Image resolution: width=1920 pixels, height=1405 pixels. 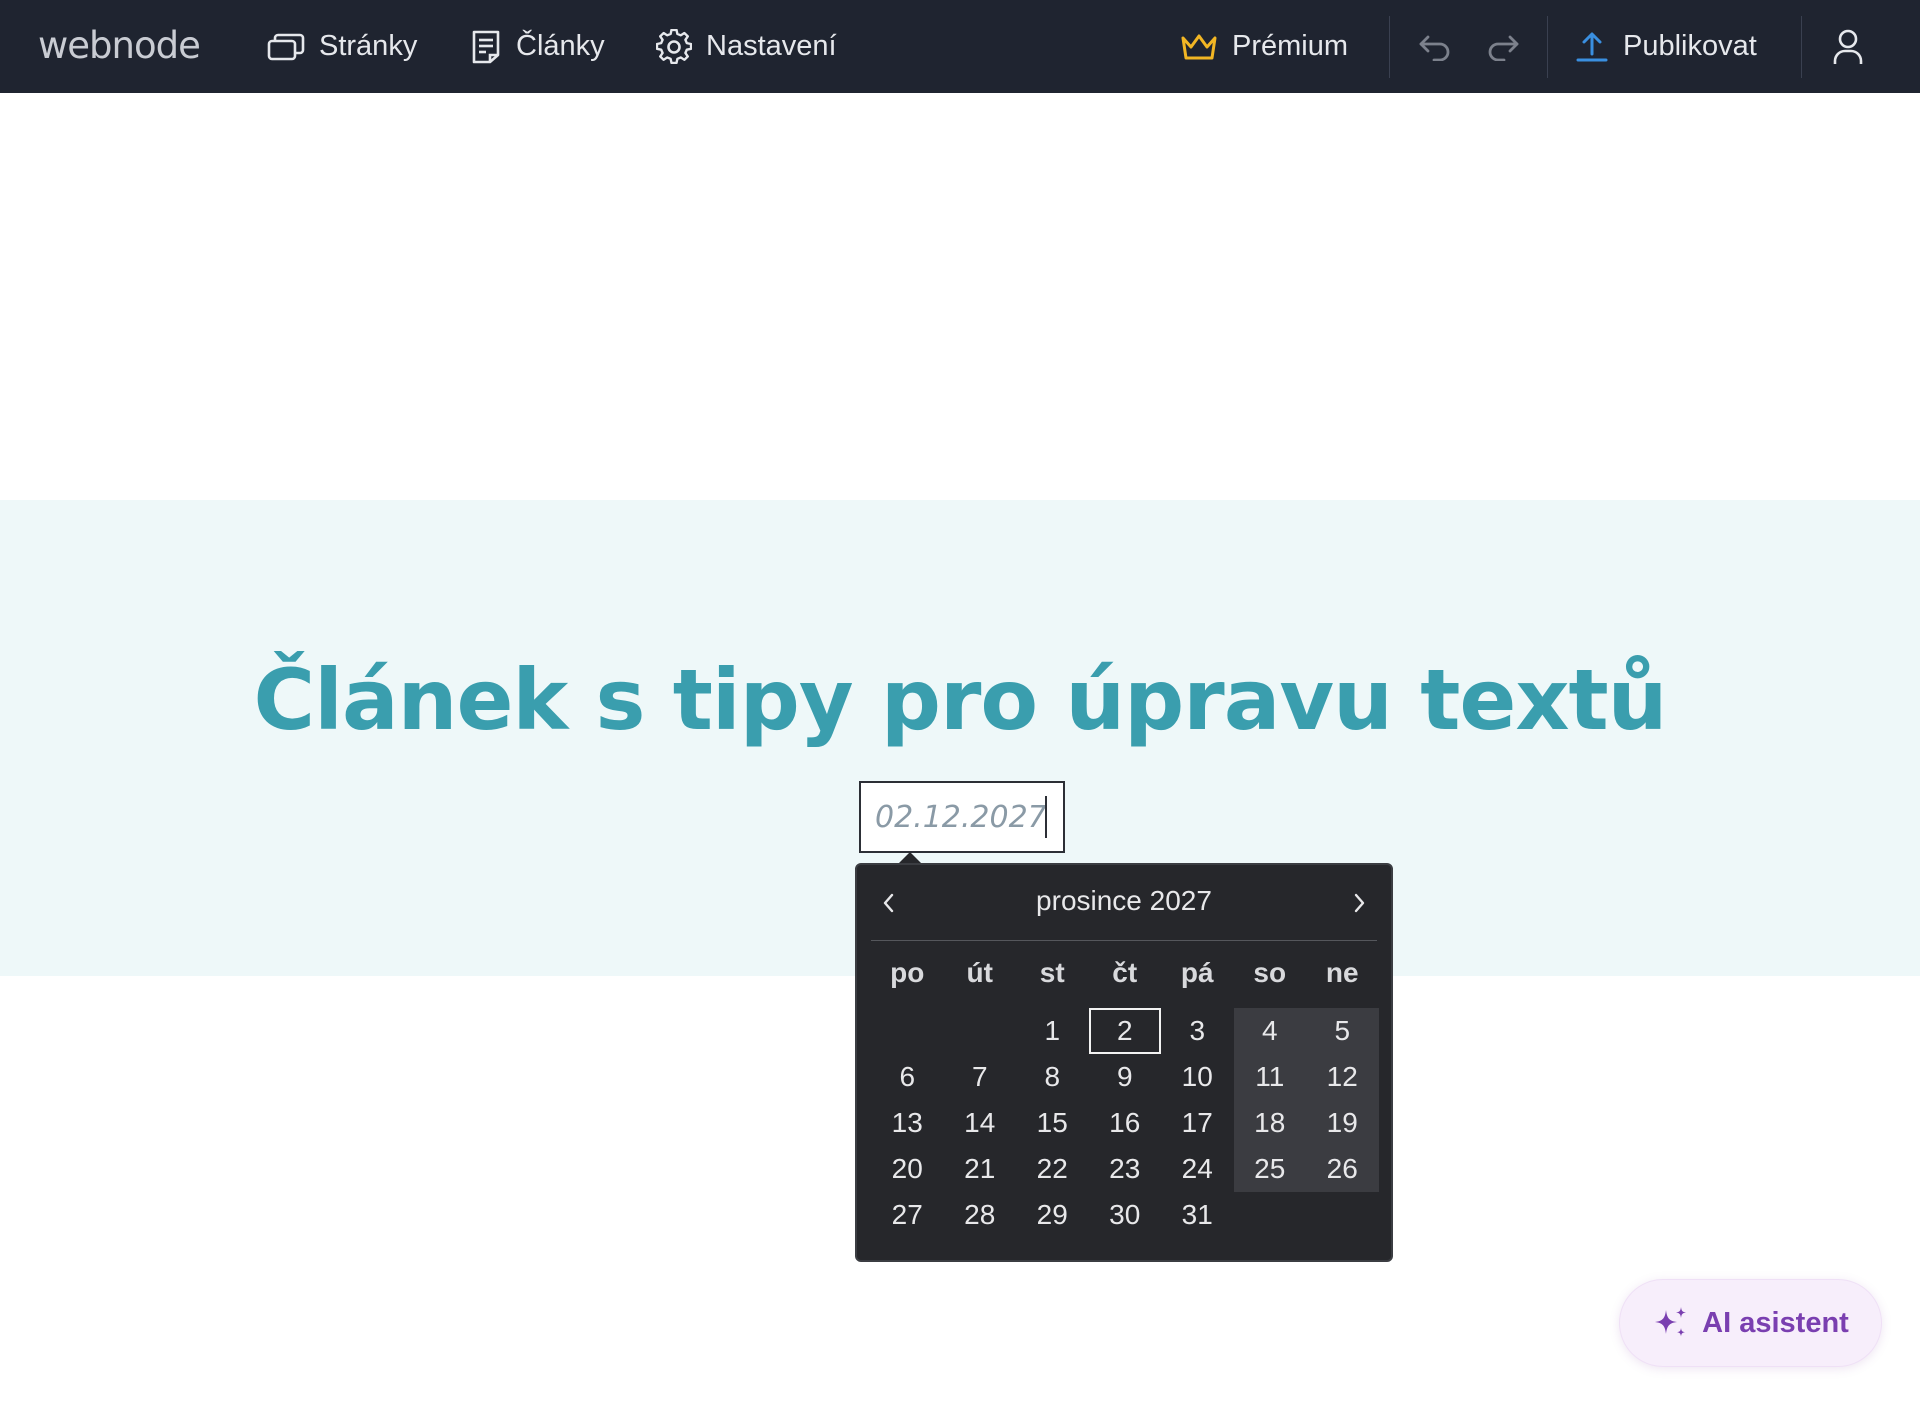 What do you see at coordinates (1690, 46) in the screenshot?
I see `publish-label: Publikovat` at bounding box center [1690, 46].